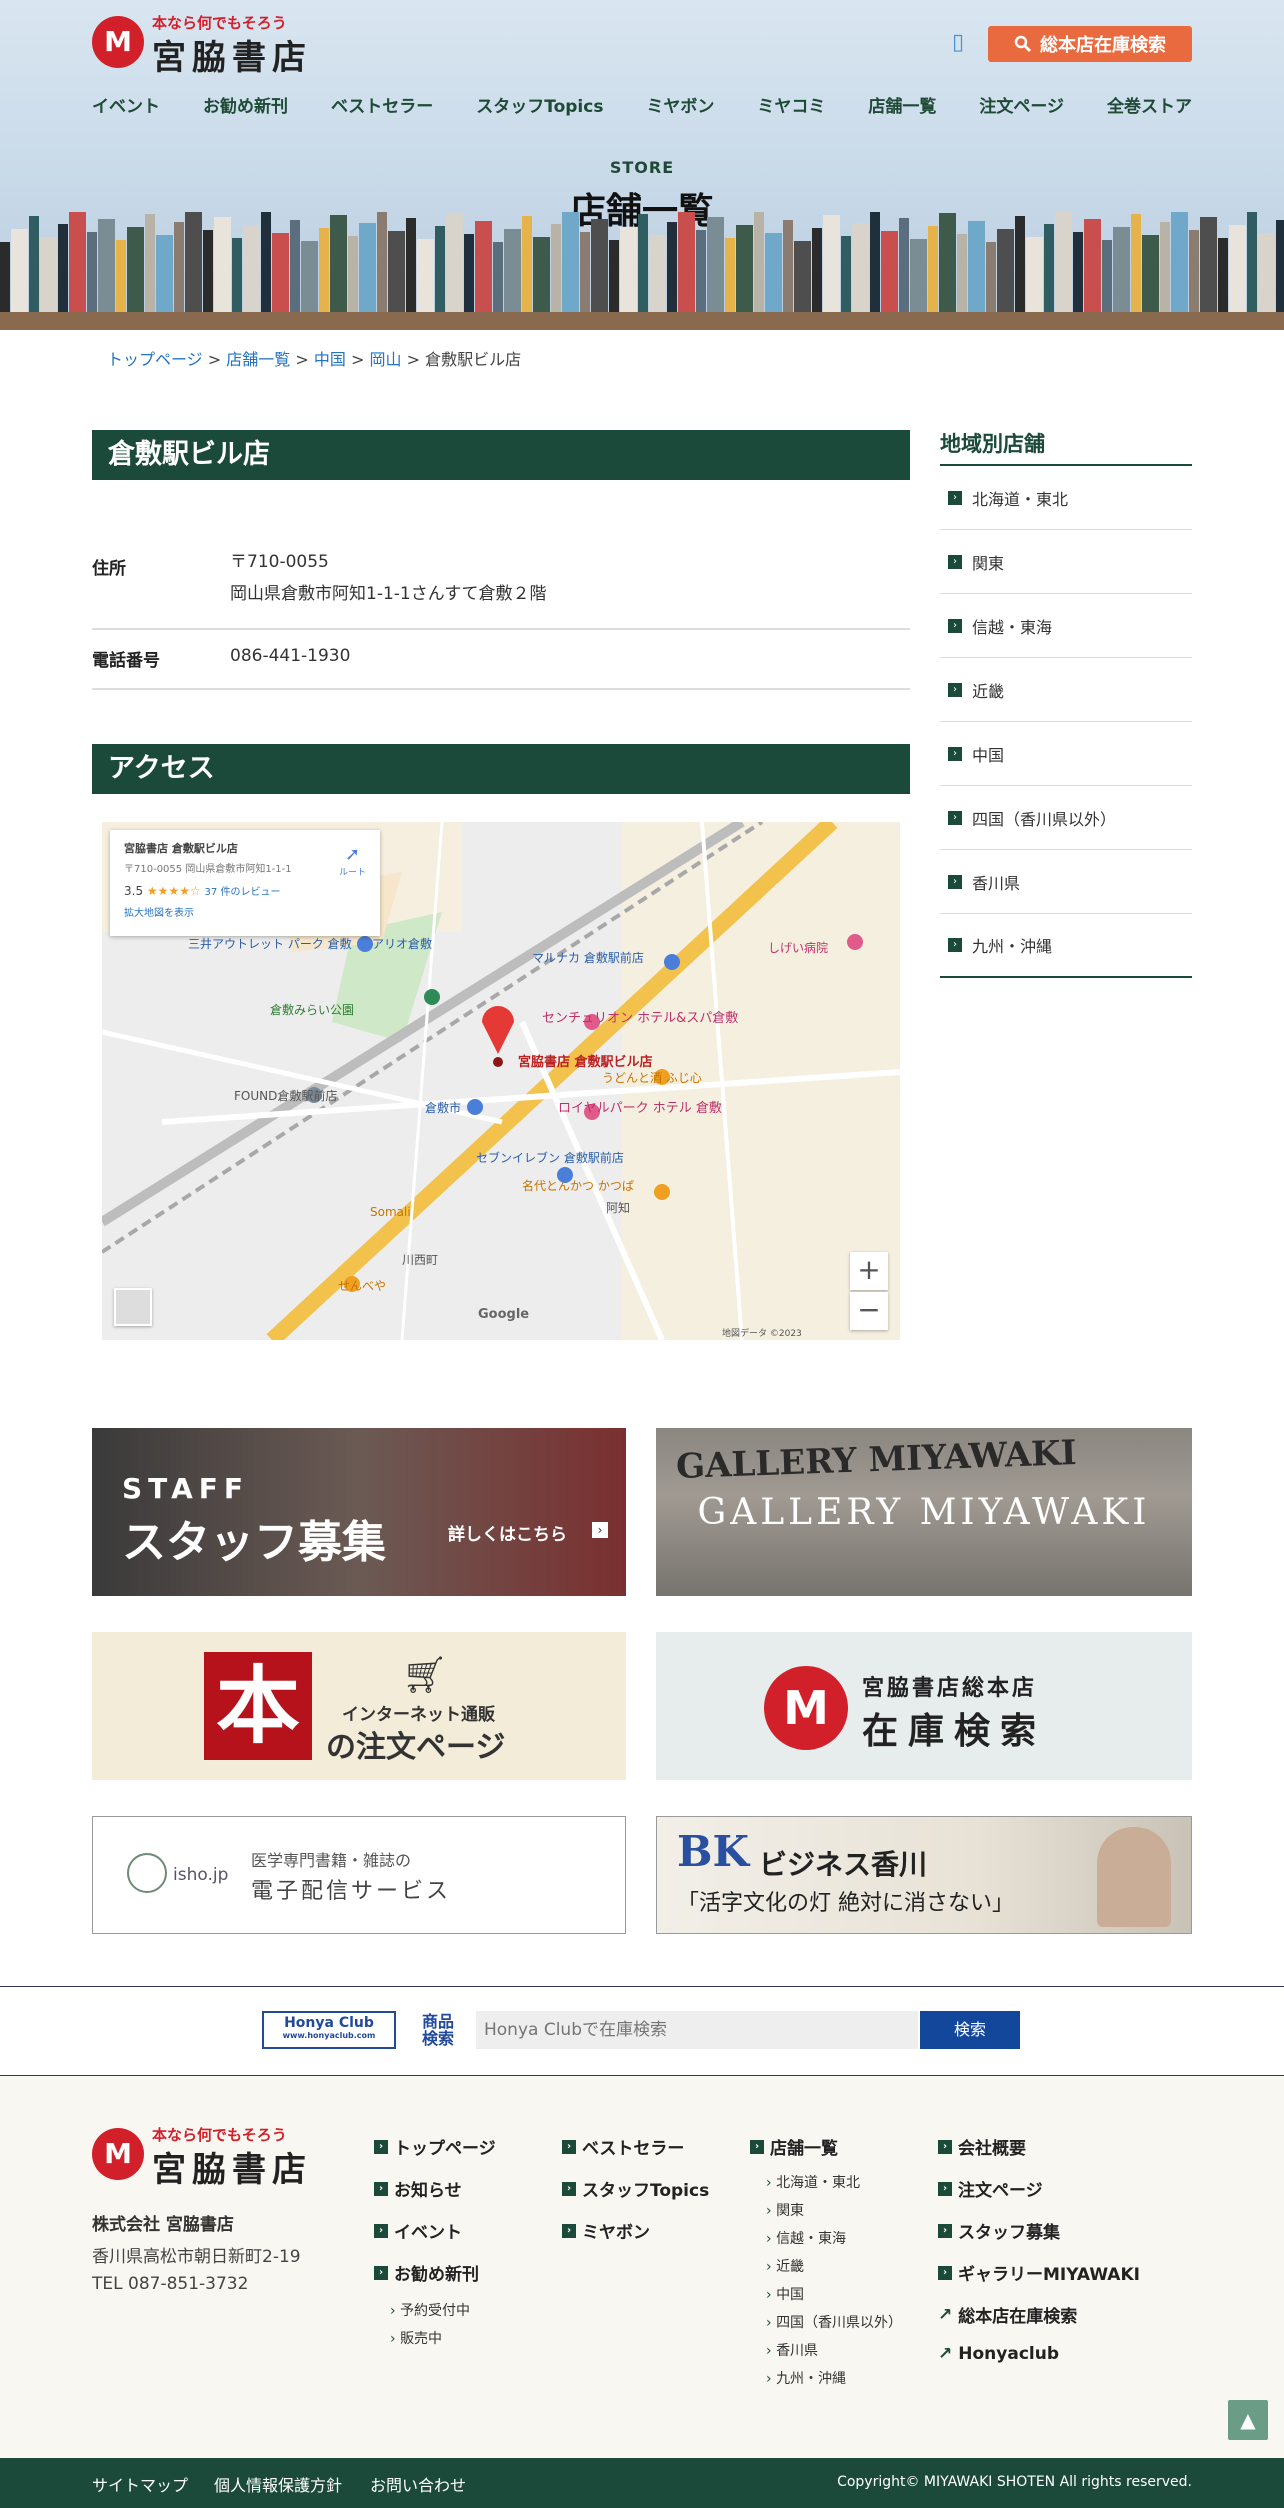 This screenshot has height=2508, width=1284. Describe the element at coordinates (382, 104) in the screenshot. I see `nav-item: ベストセラー` at that location.